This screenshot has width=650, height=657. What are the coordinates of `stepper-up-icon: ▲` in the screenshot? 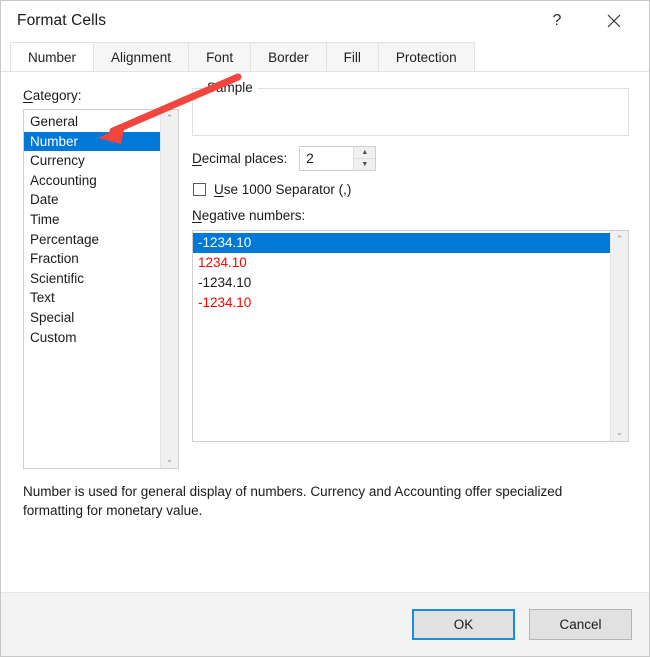 It's located at (365, 153).